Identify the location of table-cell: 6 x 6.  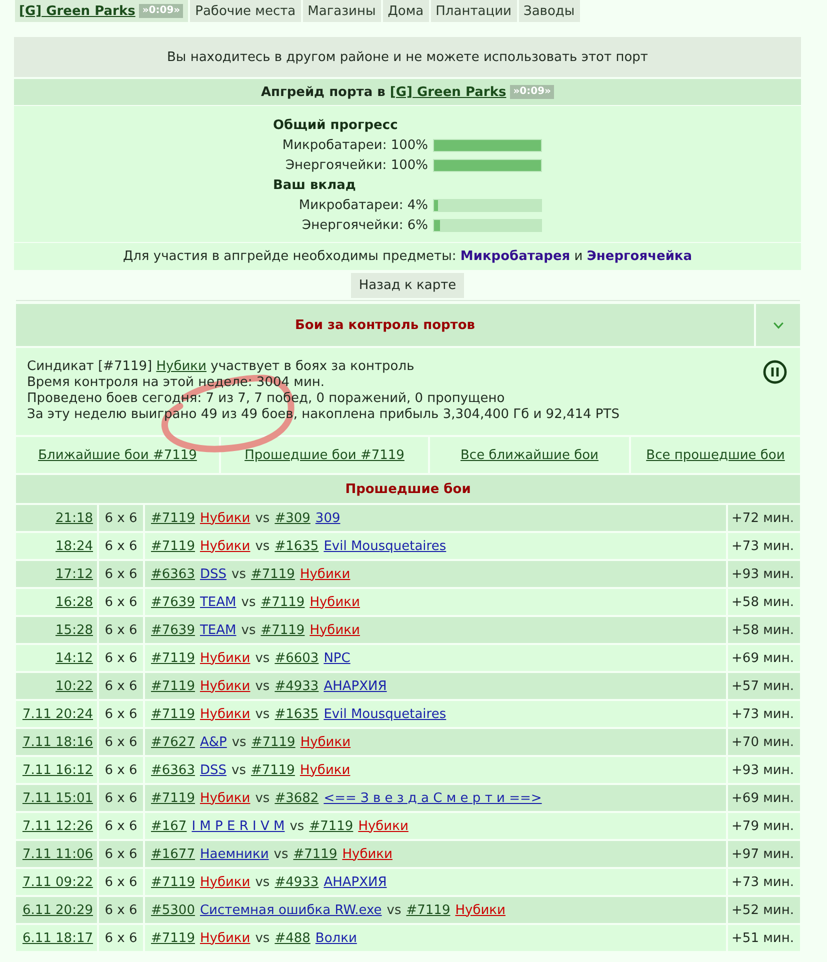
(121, 686).